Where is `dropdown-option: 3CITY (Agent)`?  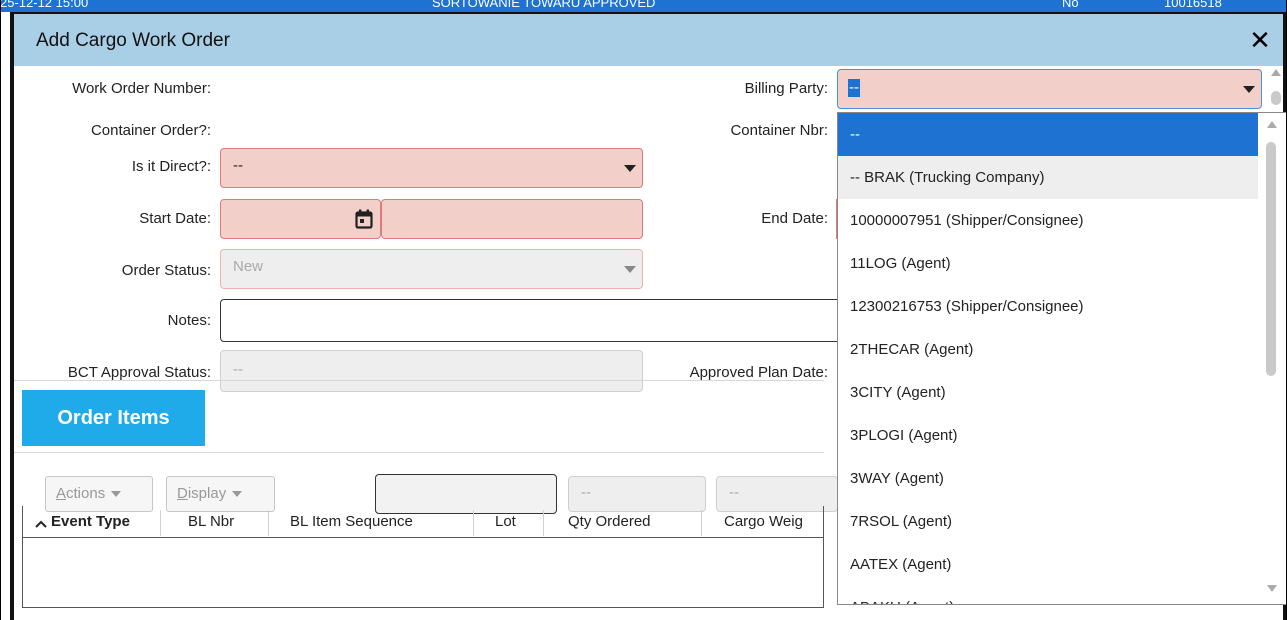 dropdown-option: 3CITY (Agent) is located at coordinates (1048, 392).